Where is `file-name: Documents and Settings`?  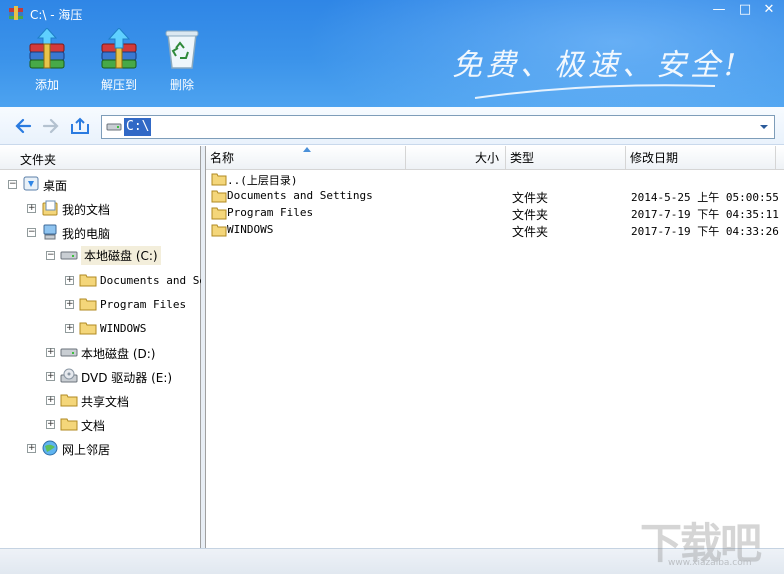
file-name: Documents and Settings is located at coordinates (300, 195).